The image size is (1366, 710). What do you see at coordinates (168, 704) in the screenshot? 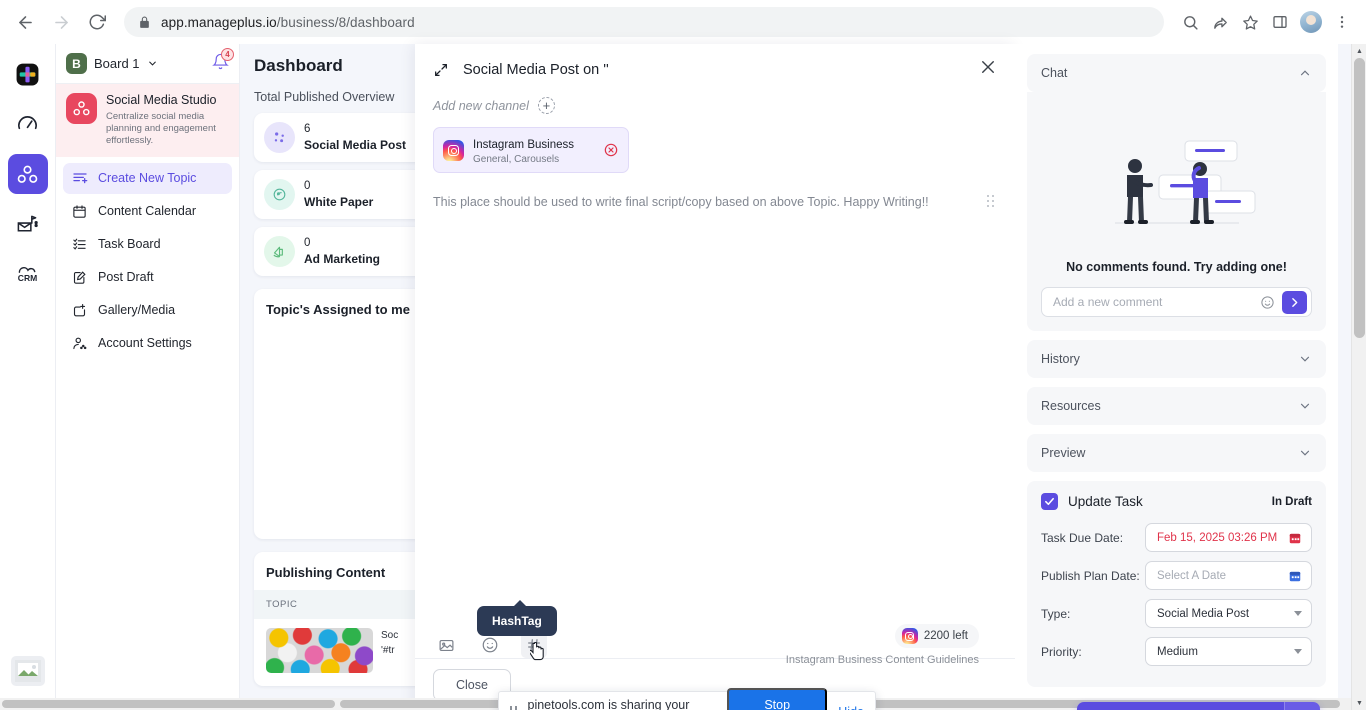
I see `horizontal-scroll-thumb` at bounding box center [168, 704].